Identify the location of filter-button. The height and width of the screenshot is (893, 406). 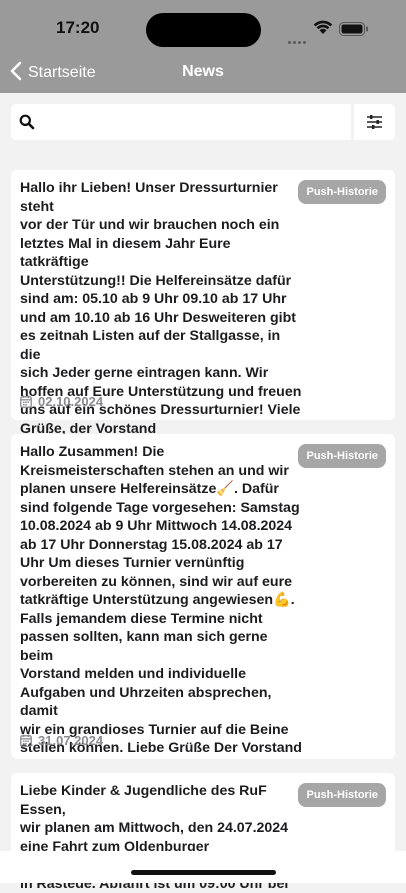
(374, 122).